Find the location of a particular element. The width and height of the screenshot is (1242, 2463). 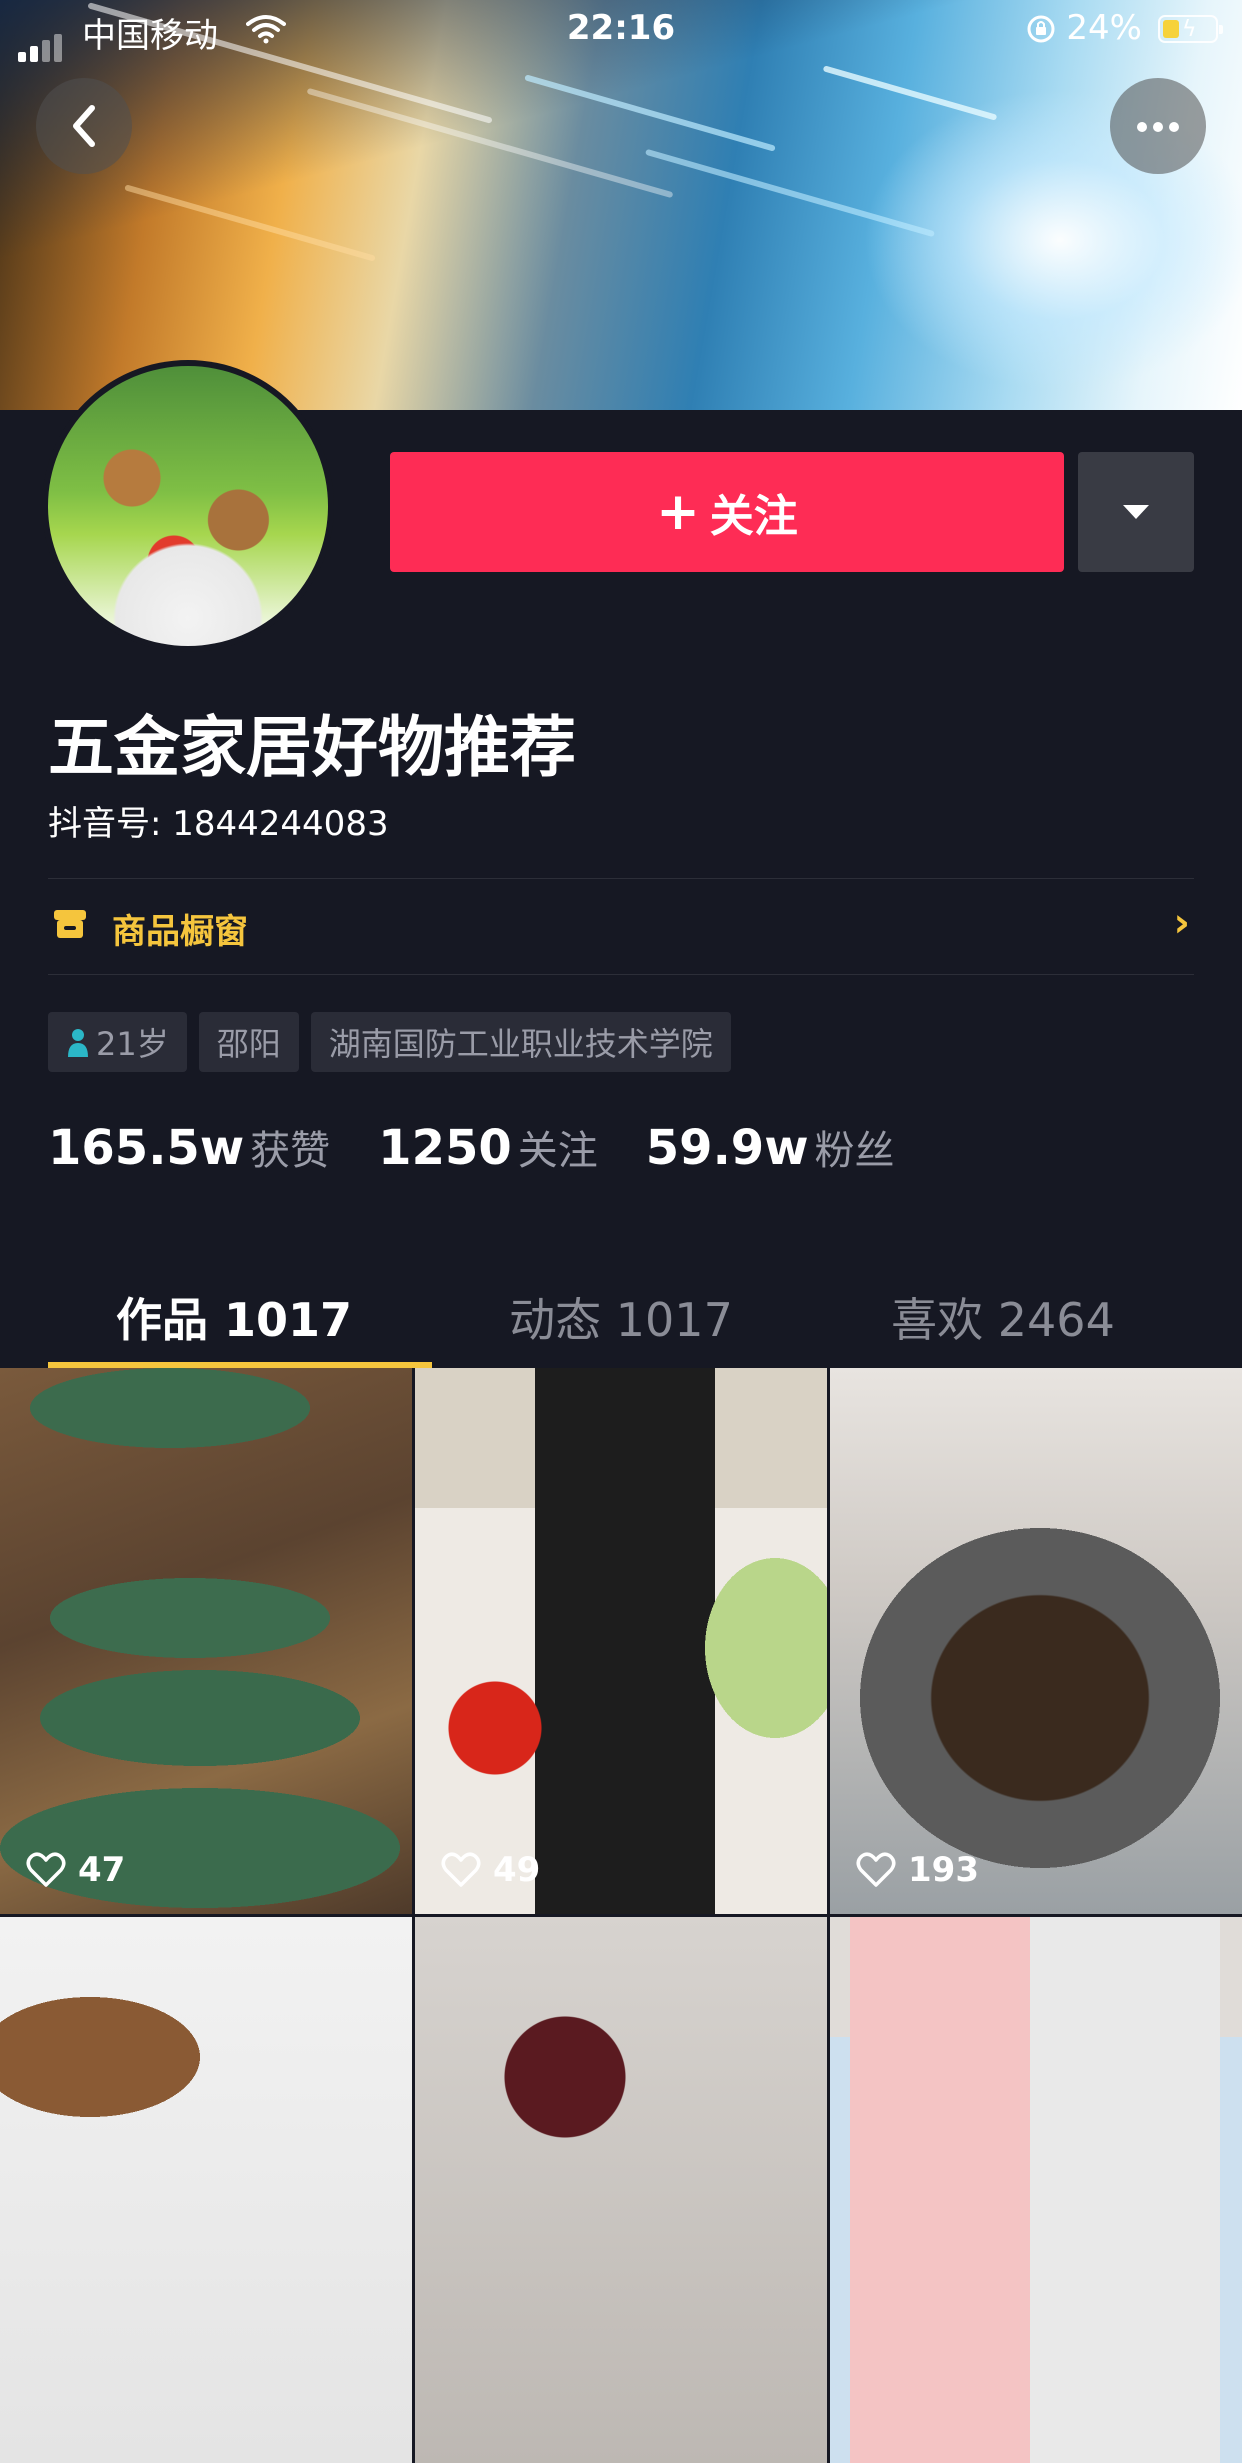

tag-location: 邵阳 is located at coordinates (248, 1042).